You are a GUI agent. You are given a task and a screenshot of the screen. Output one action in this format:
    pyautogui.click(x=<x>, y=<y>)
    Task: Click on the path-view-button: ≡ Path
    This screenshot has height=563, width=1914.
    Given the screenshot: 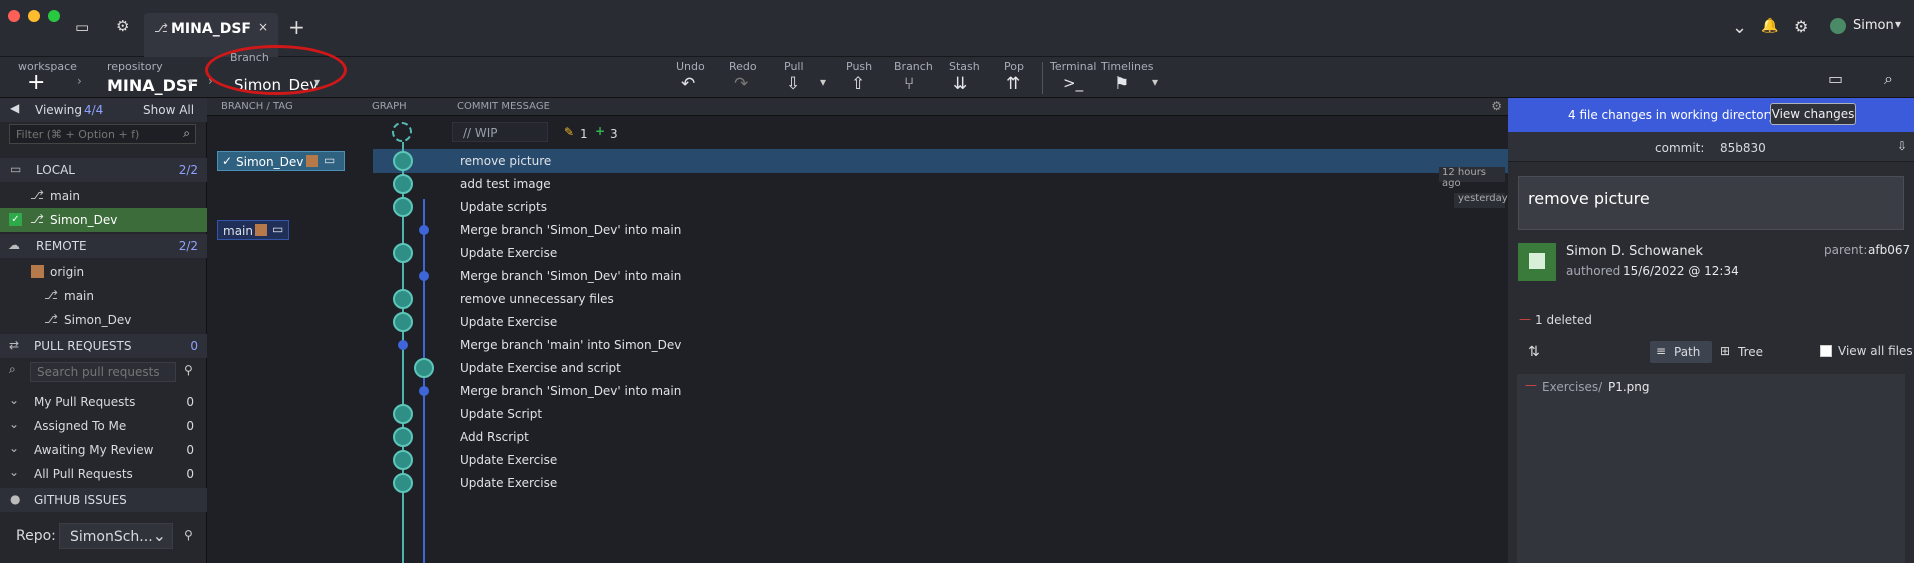 What is the action you would take?
    pyautogui.click(x=1681, y=352)
    